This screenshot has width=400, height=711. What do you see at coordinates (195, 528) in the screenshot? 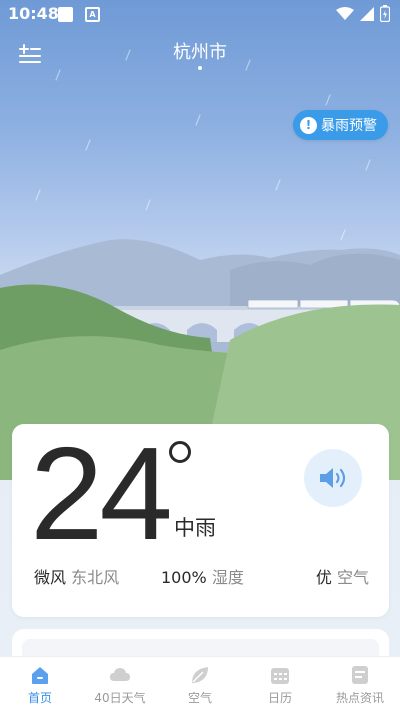
I see `weather-condition: 中雨` at bounding box center [195, 528].